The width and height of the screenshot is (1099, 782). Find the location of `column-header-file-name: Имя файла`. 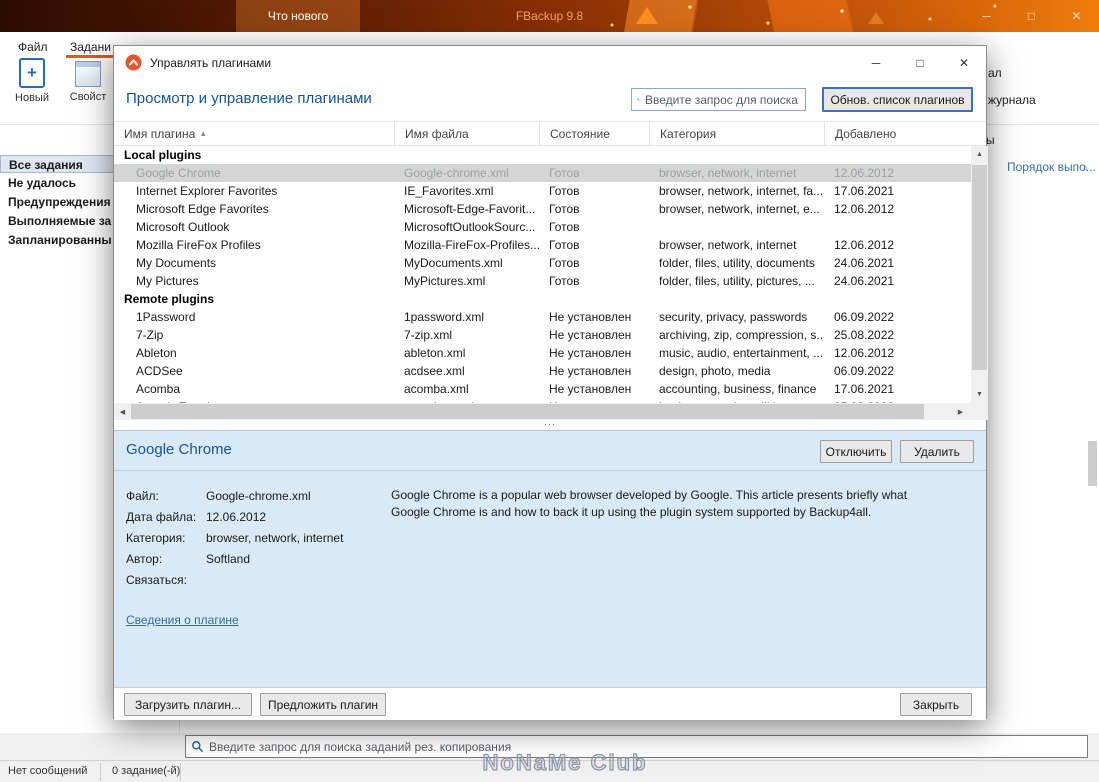

column-header-file-name: Имя файла is located at coordinates (466, 134).